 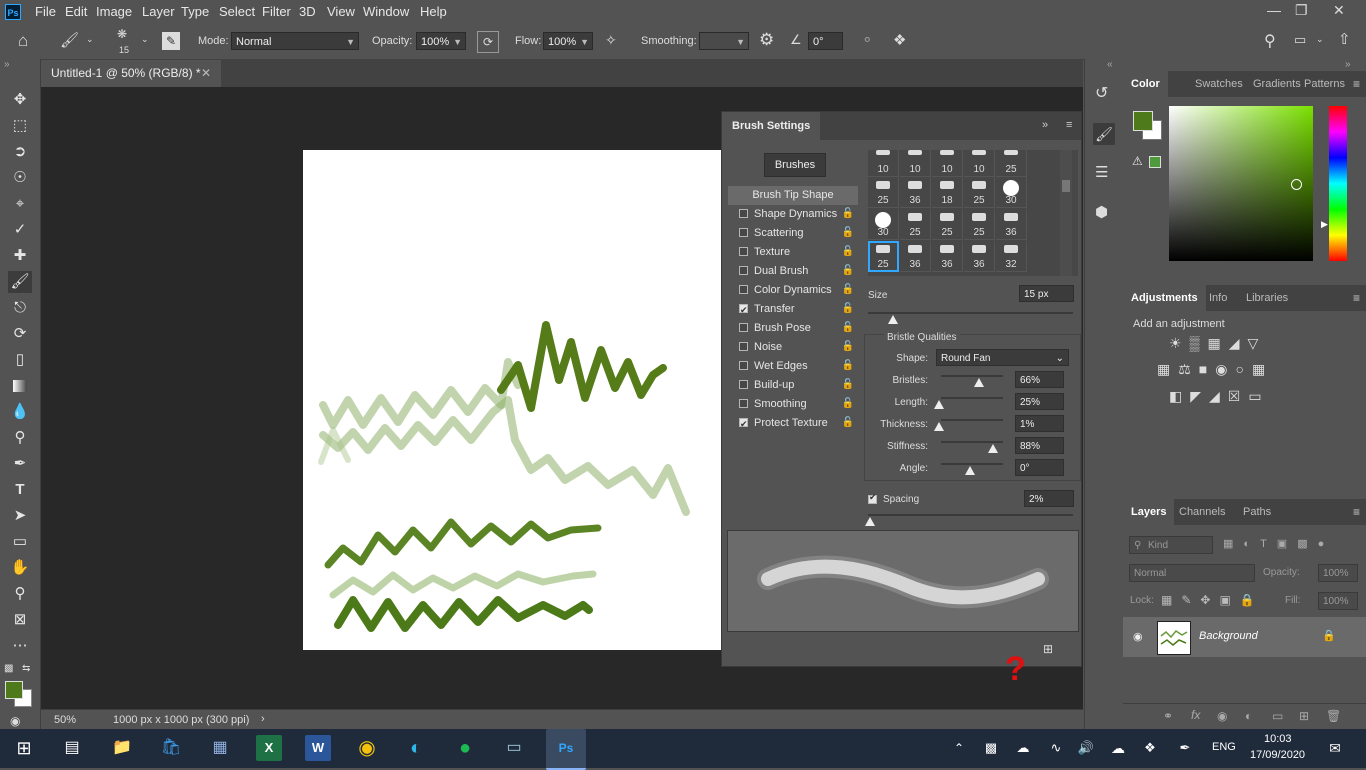 What do you see at coordinates (1118, 748) in the screenshot?
I see `onedrive-icon: ☁` at bounding box center [1118, 748].